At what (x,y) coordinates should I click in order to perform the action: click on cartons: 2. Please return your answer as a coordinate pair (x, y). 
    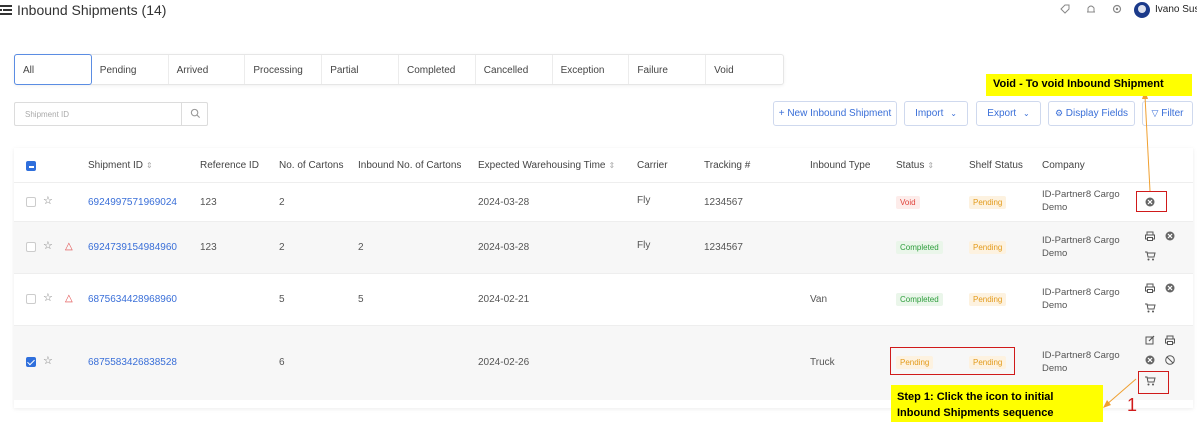
    Looking at the image, I should click on (282, 202).